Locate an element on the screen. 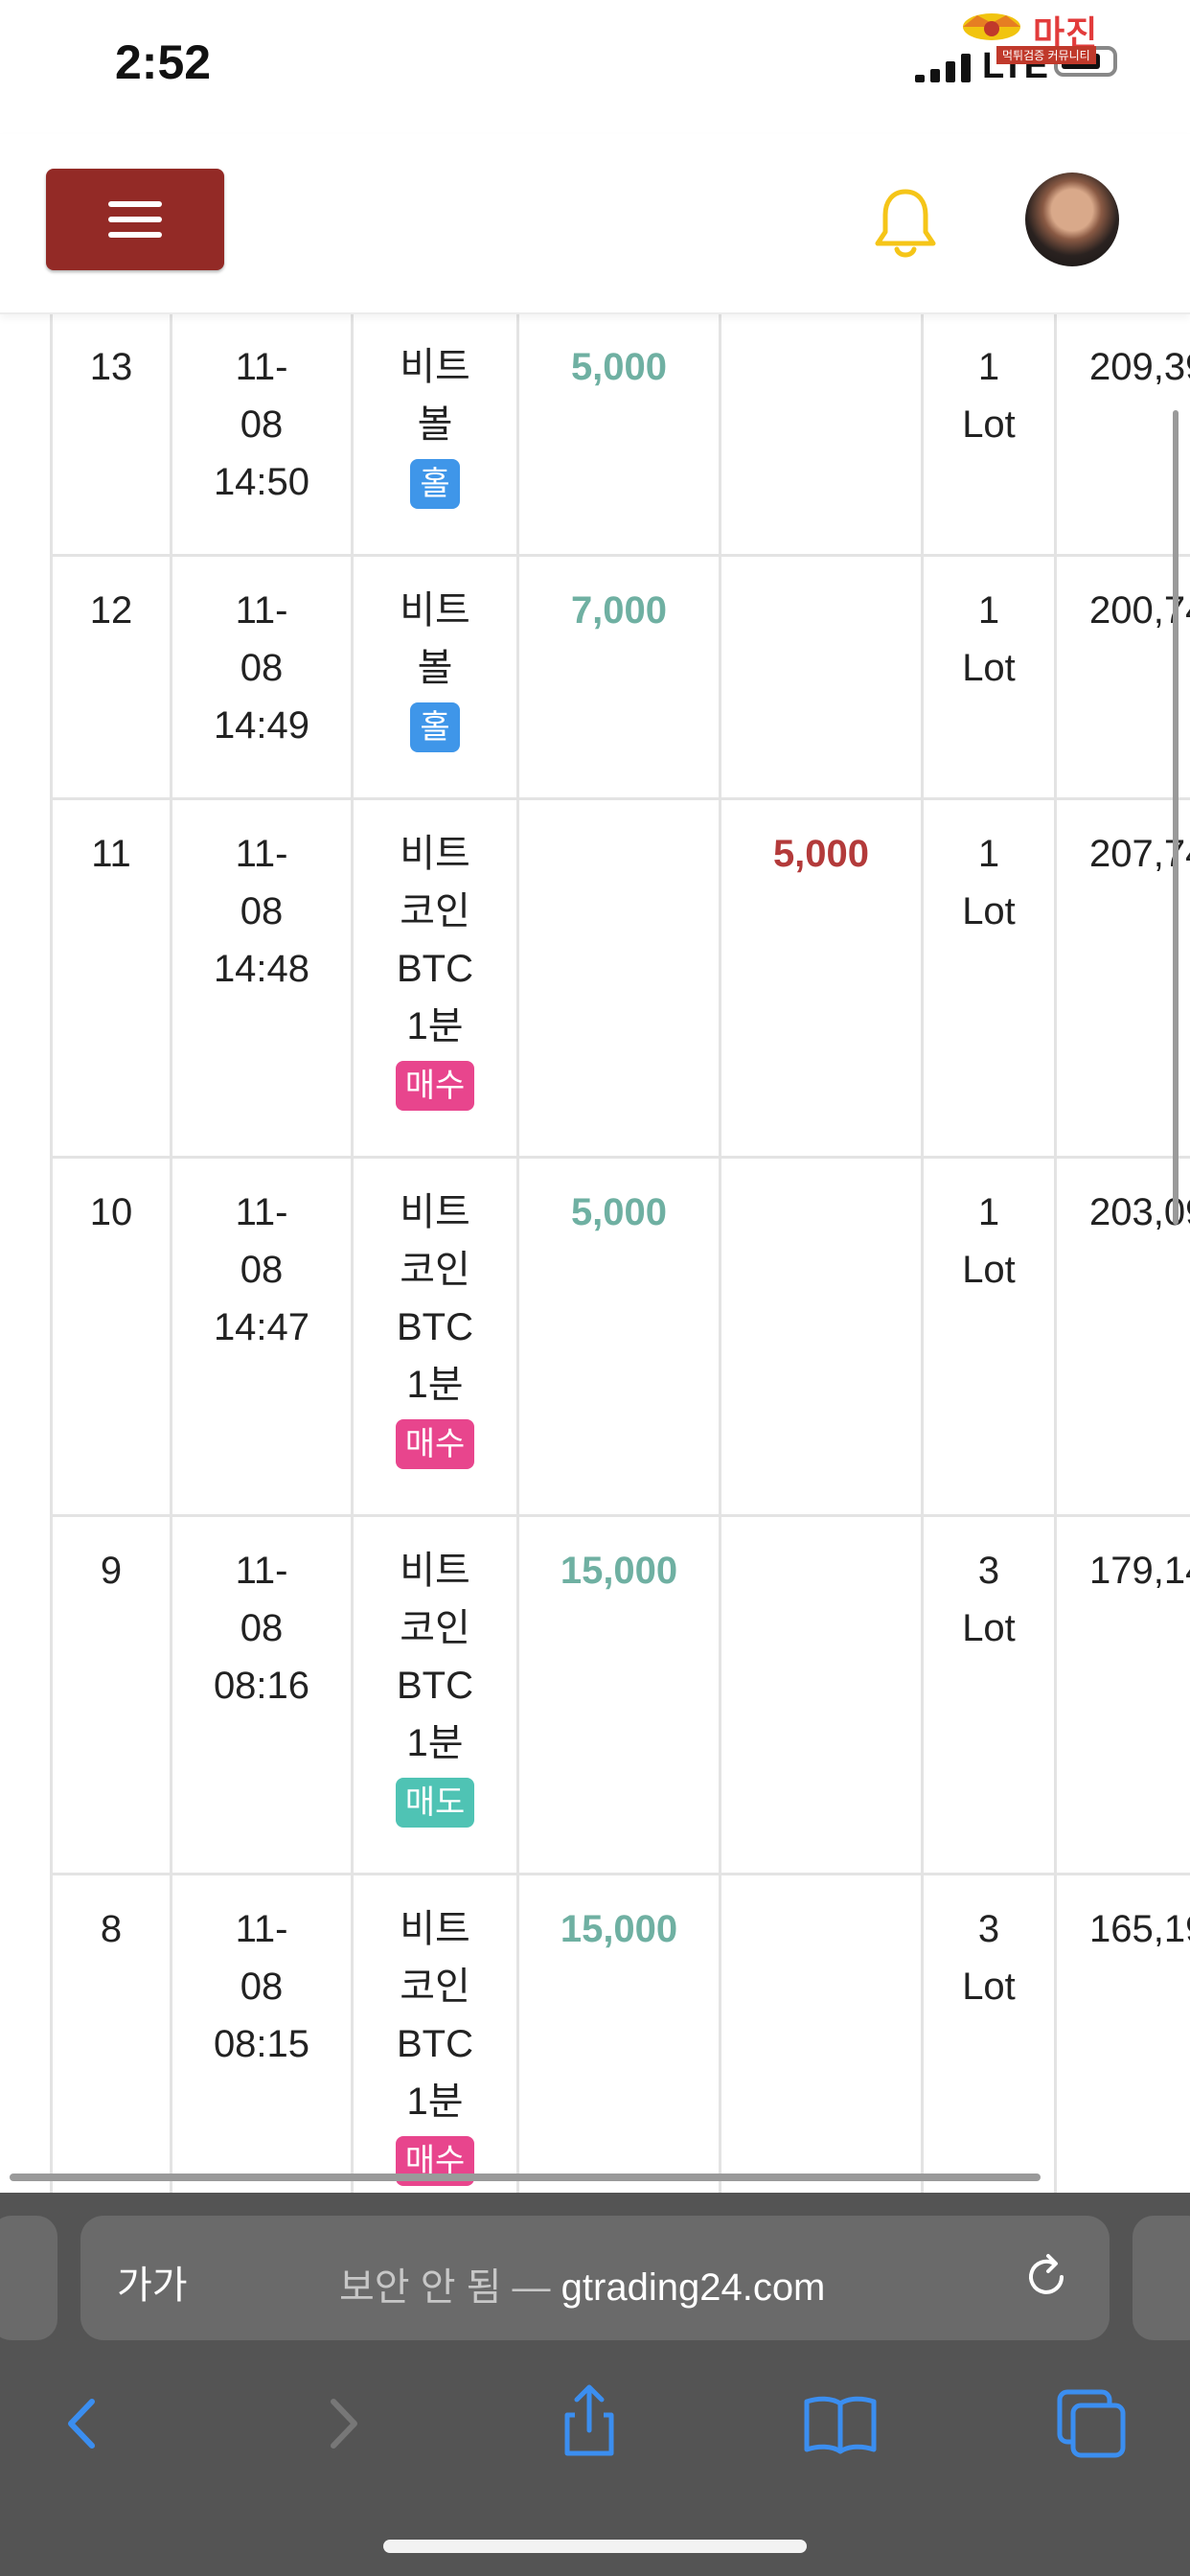 This screenshot has height=2576, width=1190. cell-datetime: 11- 08 08:16 is located at coordinates (262, 1694).